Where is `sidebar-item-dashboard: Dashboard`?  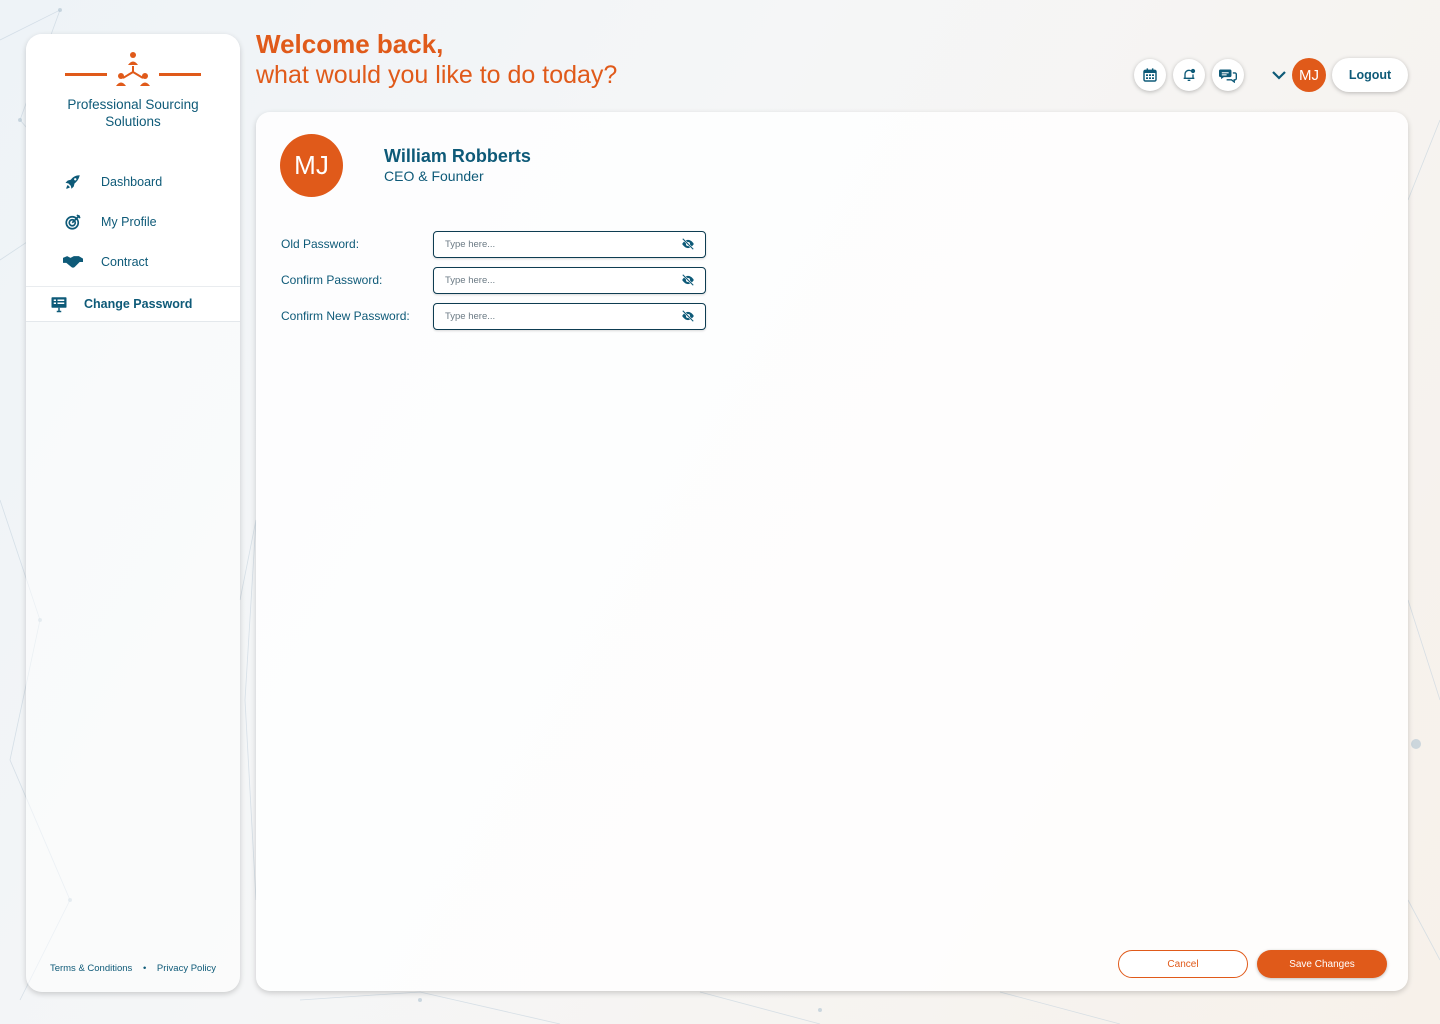
sidebar-item-dashboard: Dashboard is located at coordinates (133, 182).